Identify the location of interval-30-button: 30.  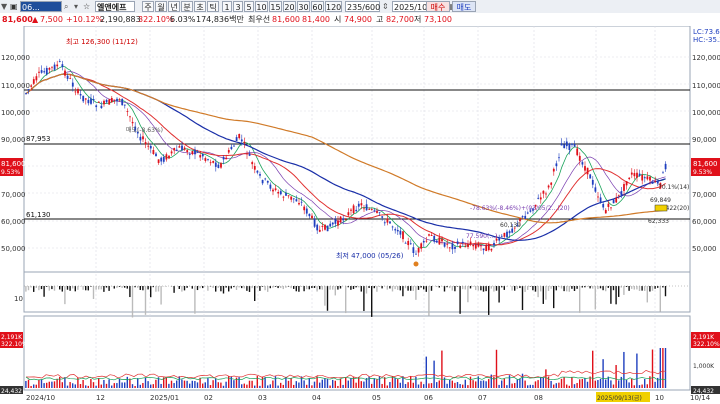
(303, 6).